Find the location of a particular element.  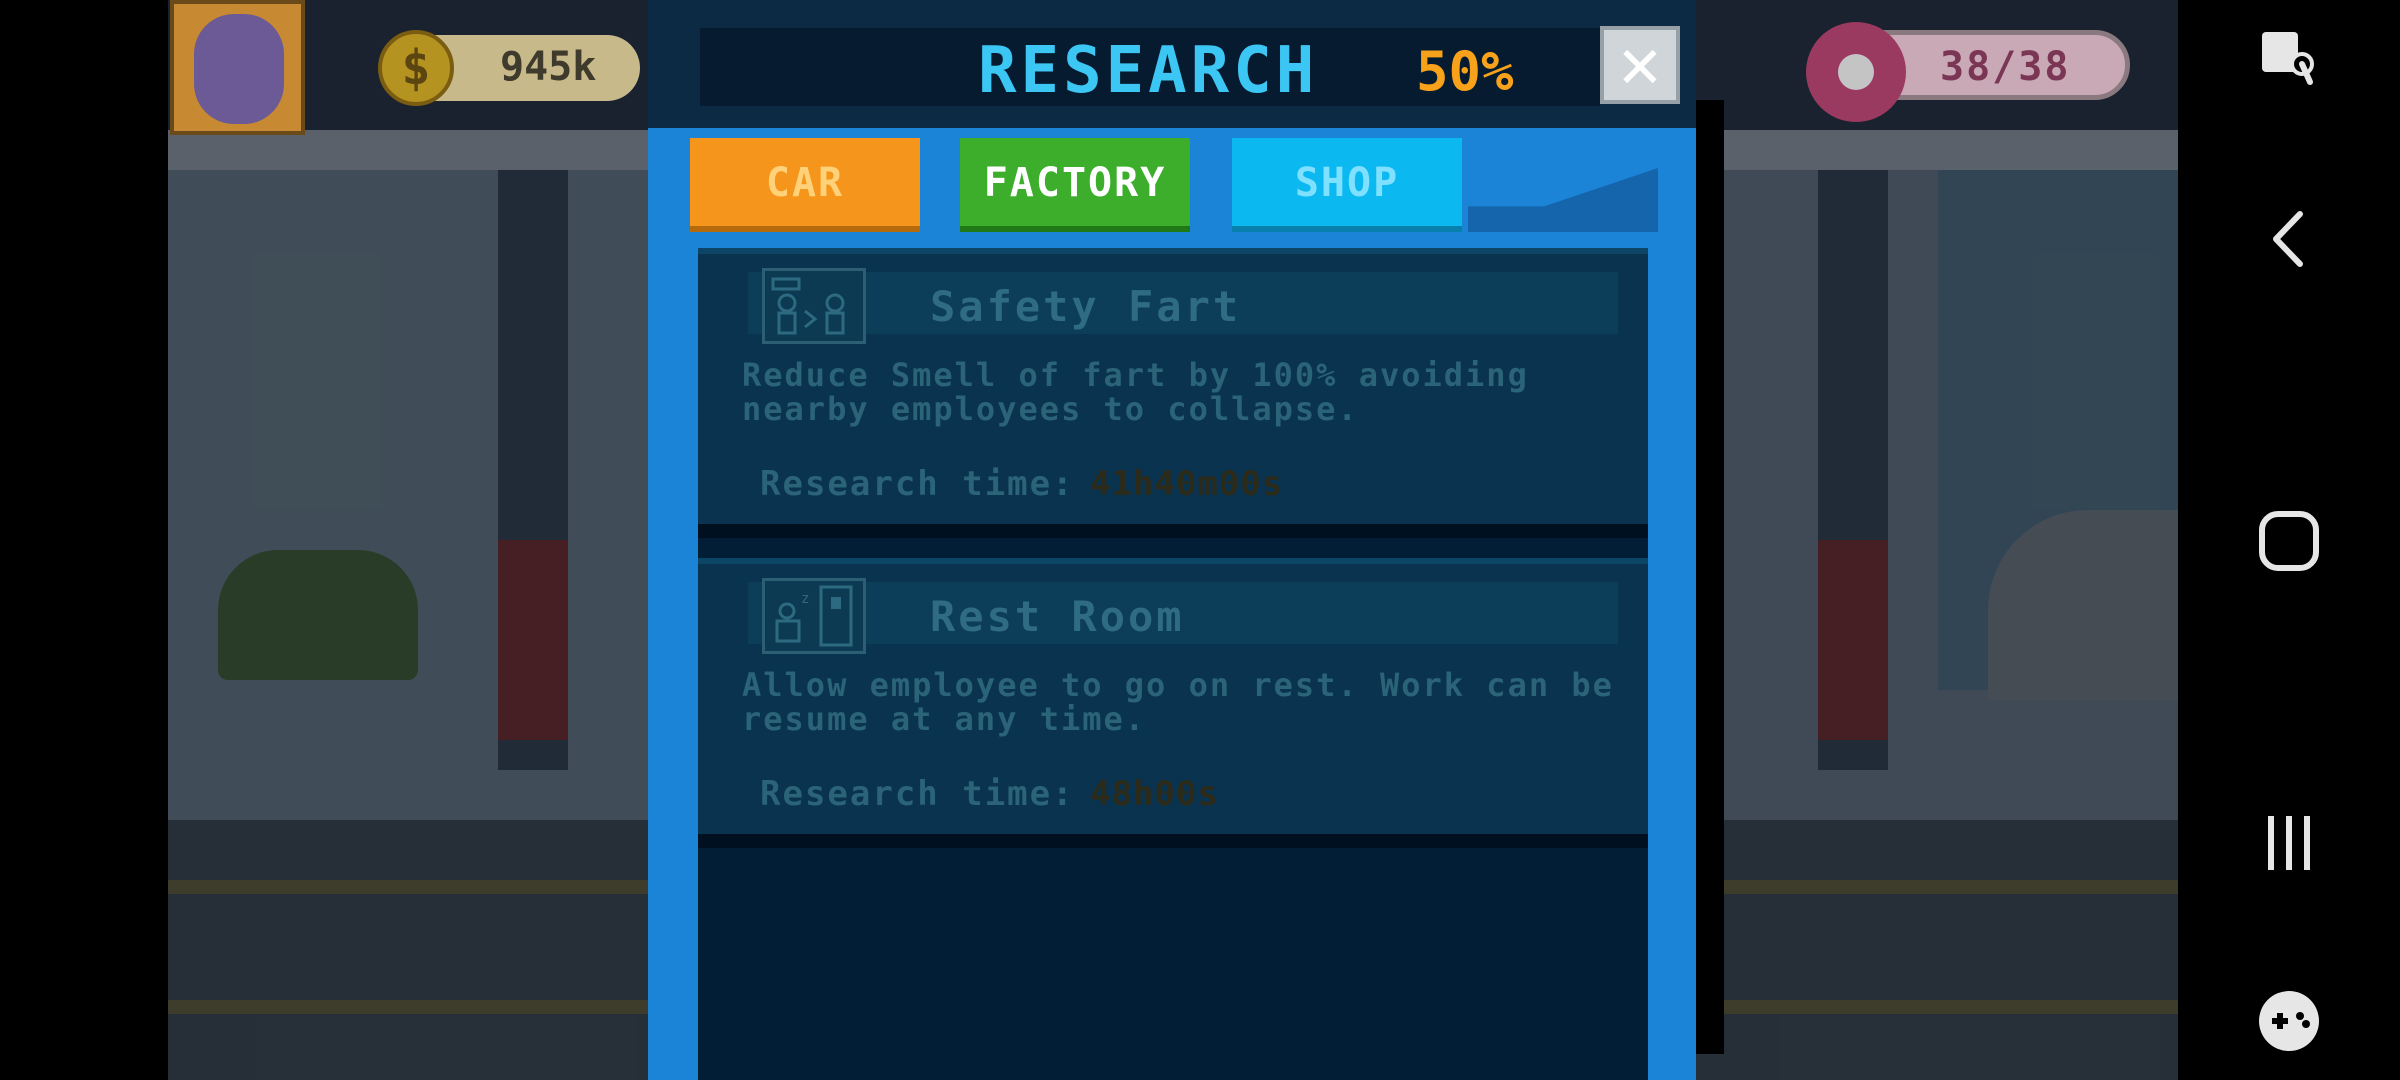

research-progress: 50% is located at coordinates (1465, 71).